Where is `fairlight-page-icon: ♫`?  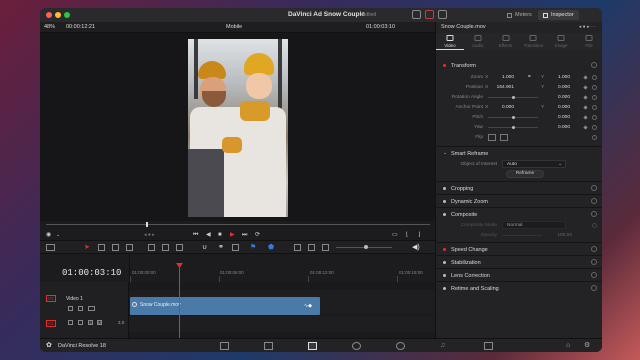 fairlight-page-icon: ♫ is located at coordinates (444, 346).